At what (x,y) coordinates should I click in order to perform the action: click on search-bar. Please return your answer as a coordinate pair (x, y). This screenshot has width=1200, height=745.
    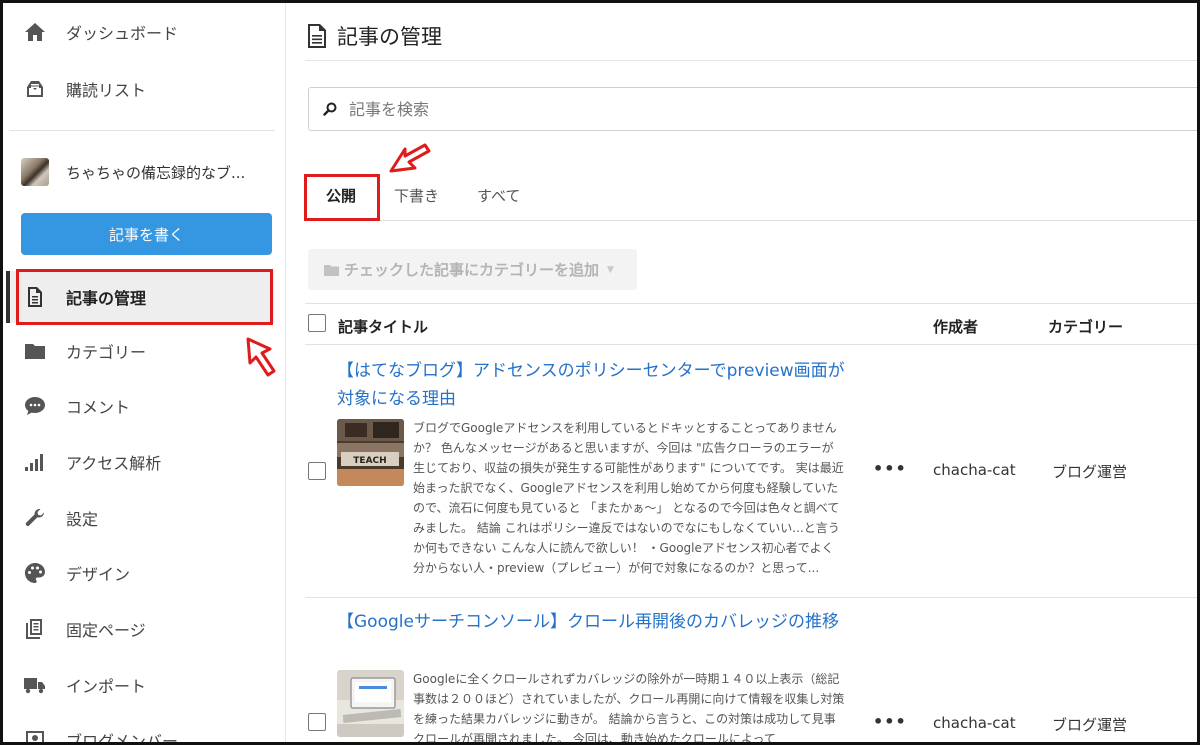
    Looking at the image, I should click on (752, 109).